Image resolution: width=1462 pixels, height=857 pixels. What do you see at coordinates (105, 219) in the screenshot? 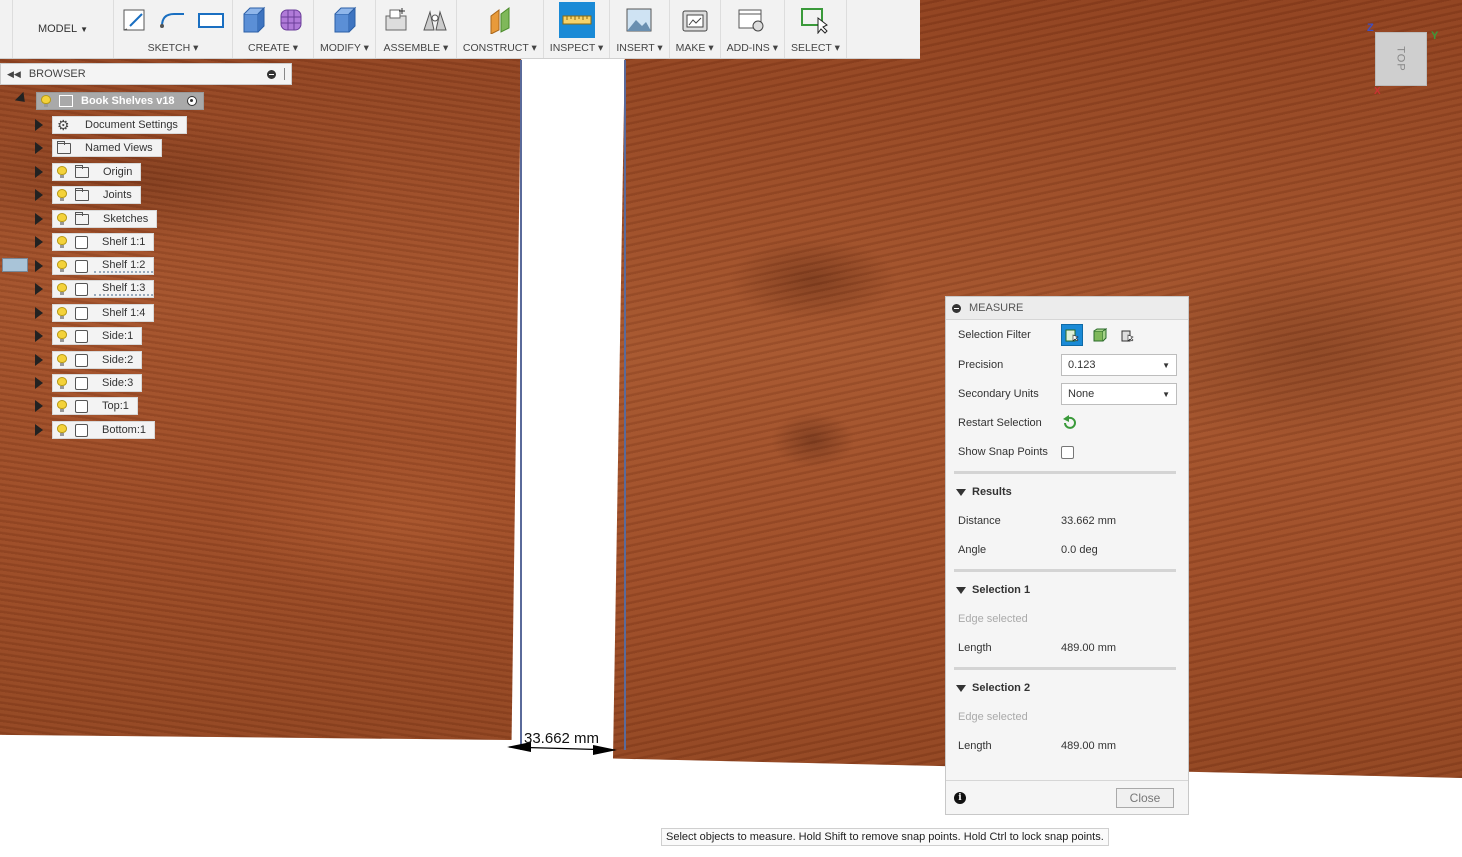
I see `browser-item: Sketches` at bounding box center [105, 219].